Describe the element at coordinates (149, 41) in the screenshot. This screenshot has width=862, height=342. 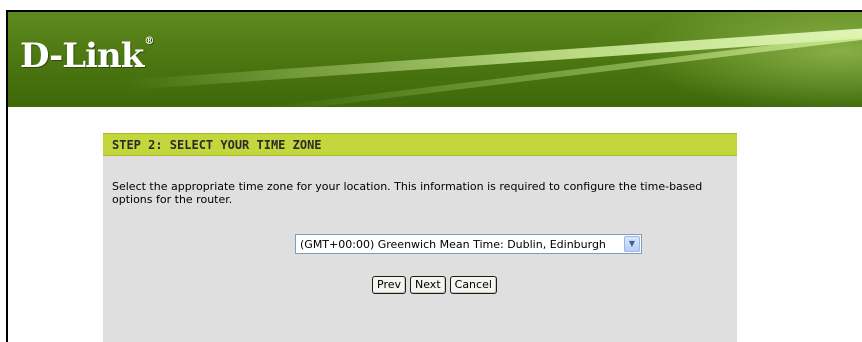
I see `registered-mark: ®` at that location.